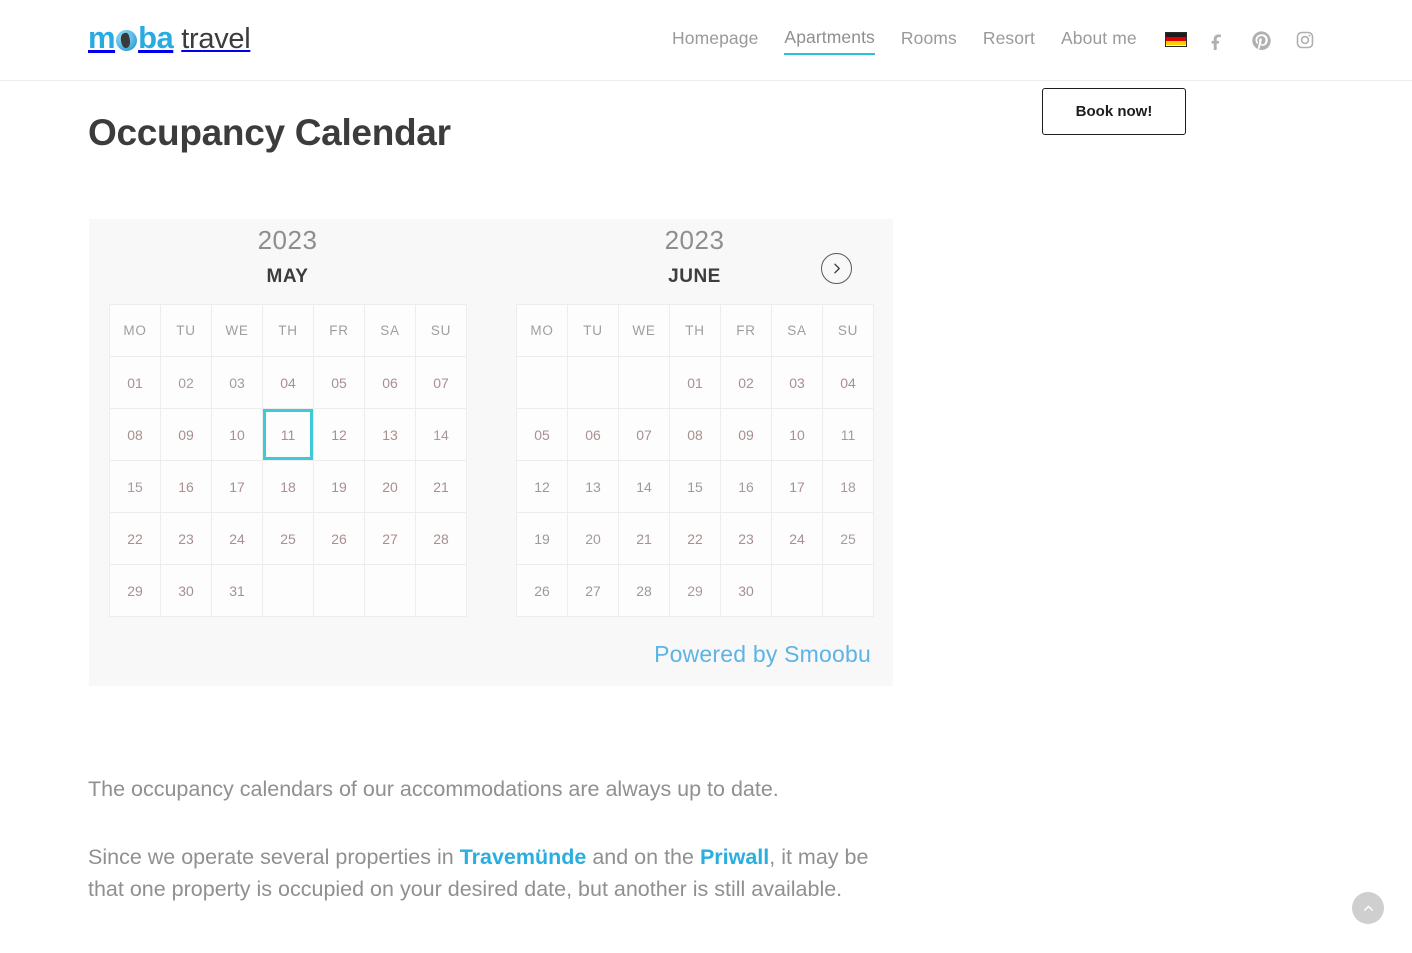  What do you see at coordinates (929, 41) in the screenshot?
I see `nav-item-rooms: Rooms` at bounding box center [929, 41].